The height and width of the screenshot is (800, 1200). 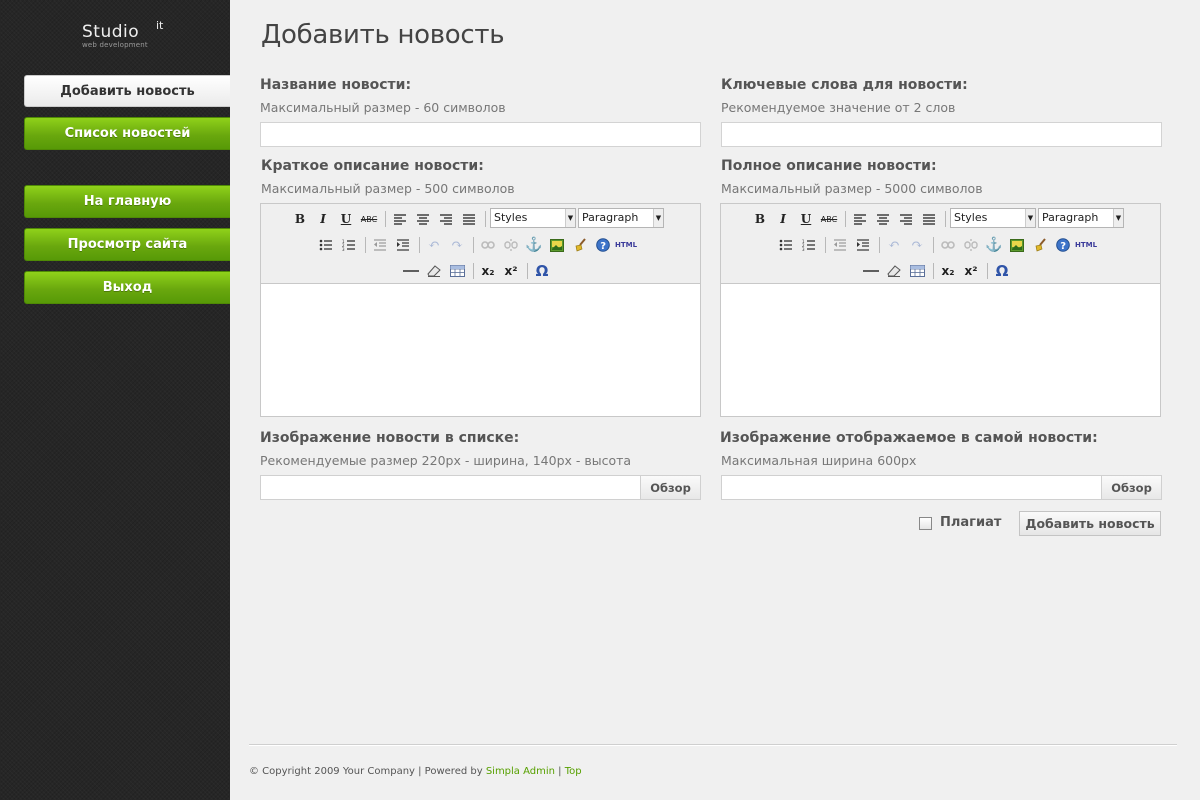 I want to click on image-full-browse-button: Обзор, so click(x=1131, y=487).